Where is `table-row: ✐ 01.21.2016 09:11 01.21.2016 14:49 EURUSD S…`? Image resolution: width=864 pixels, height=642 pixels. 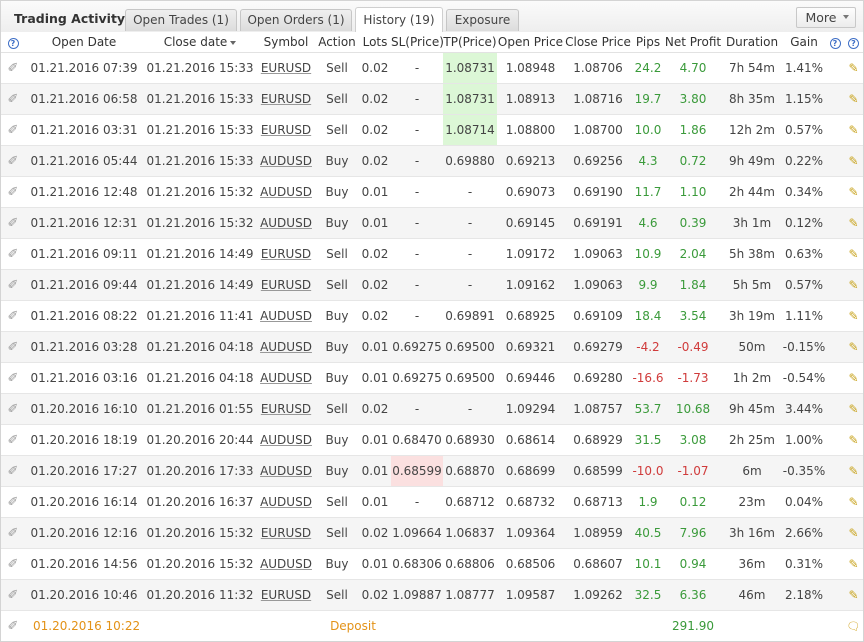 table-row: ✐ 01.21.2016 09:11 01.21.2016 14:49 EURUSD S… is located at coordinates (432, 254).